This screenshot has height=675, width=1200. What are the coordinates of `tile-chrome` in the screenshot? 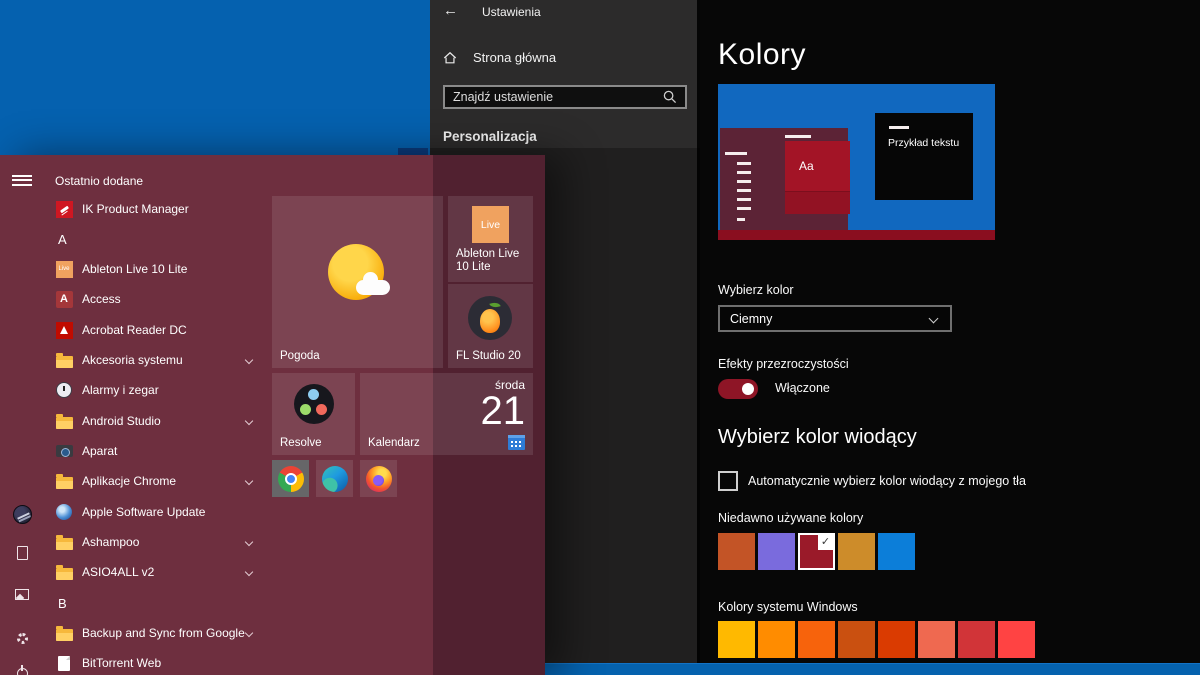 It's located at (290, 478).